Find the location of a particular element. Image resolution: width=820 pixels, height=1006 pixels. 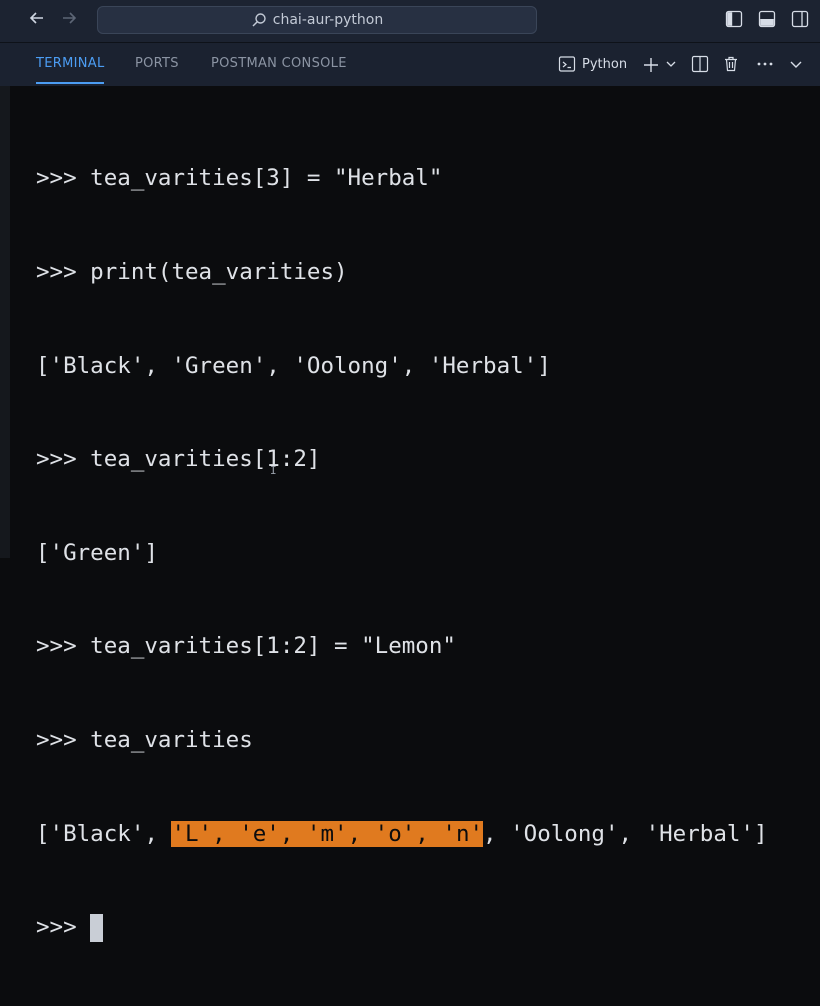

terminal-icon is located at coordinates (567, 64).